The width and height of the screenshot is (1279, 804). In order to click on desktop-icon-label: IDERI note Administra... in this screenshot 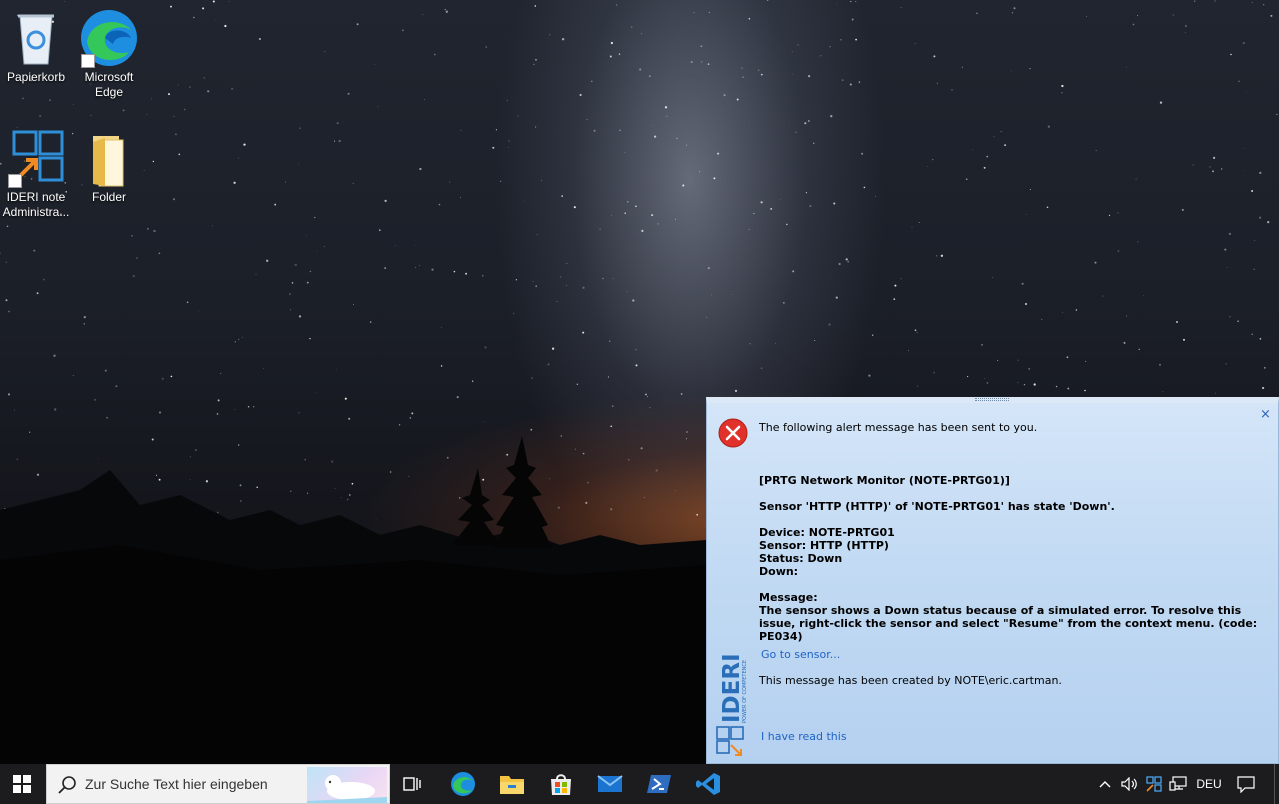, I will do `click(36, 204)`.